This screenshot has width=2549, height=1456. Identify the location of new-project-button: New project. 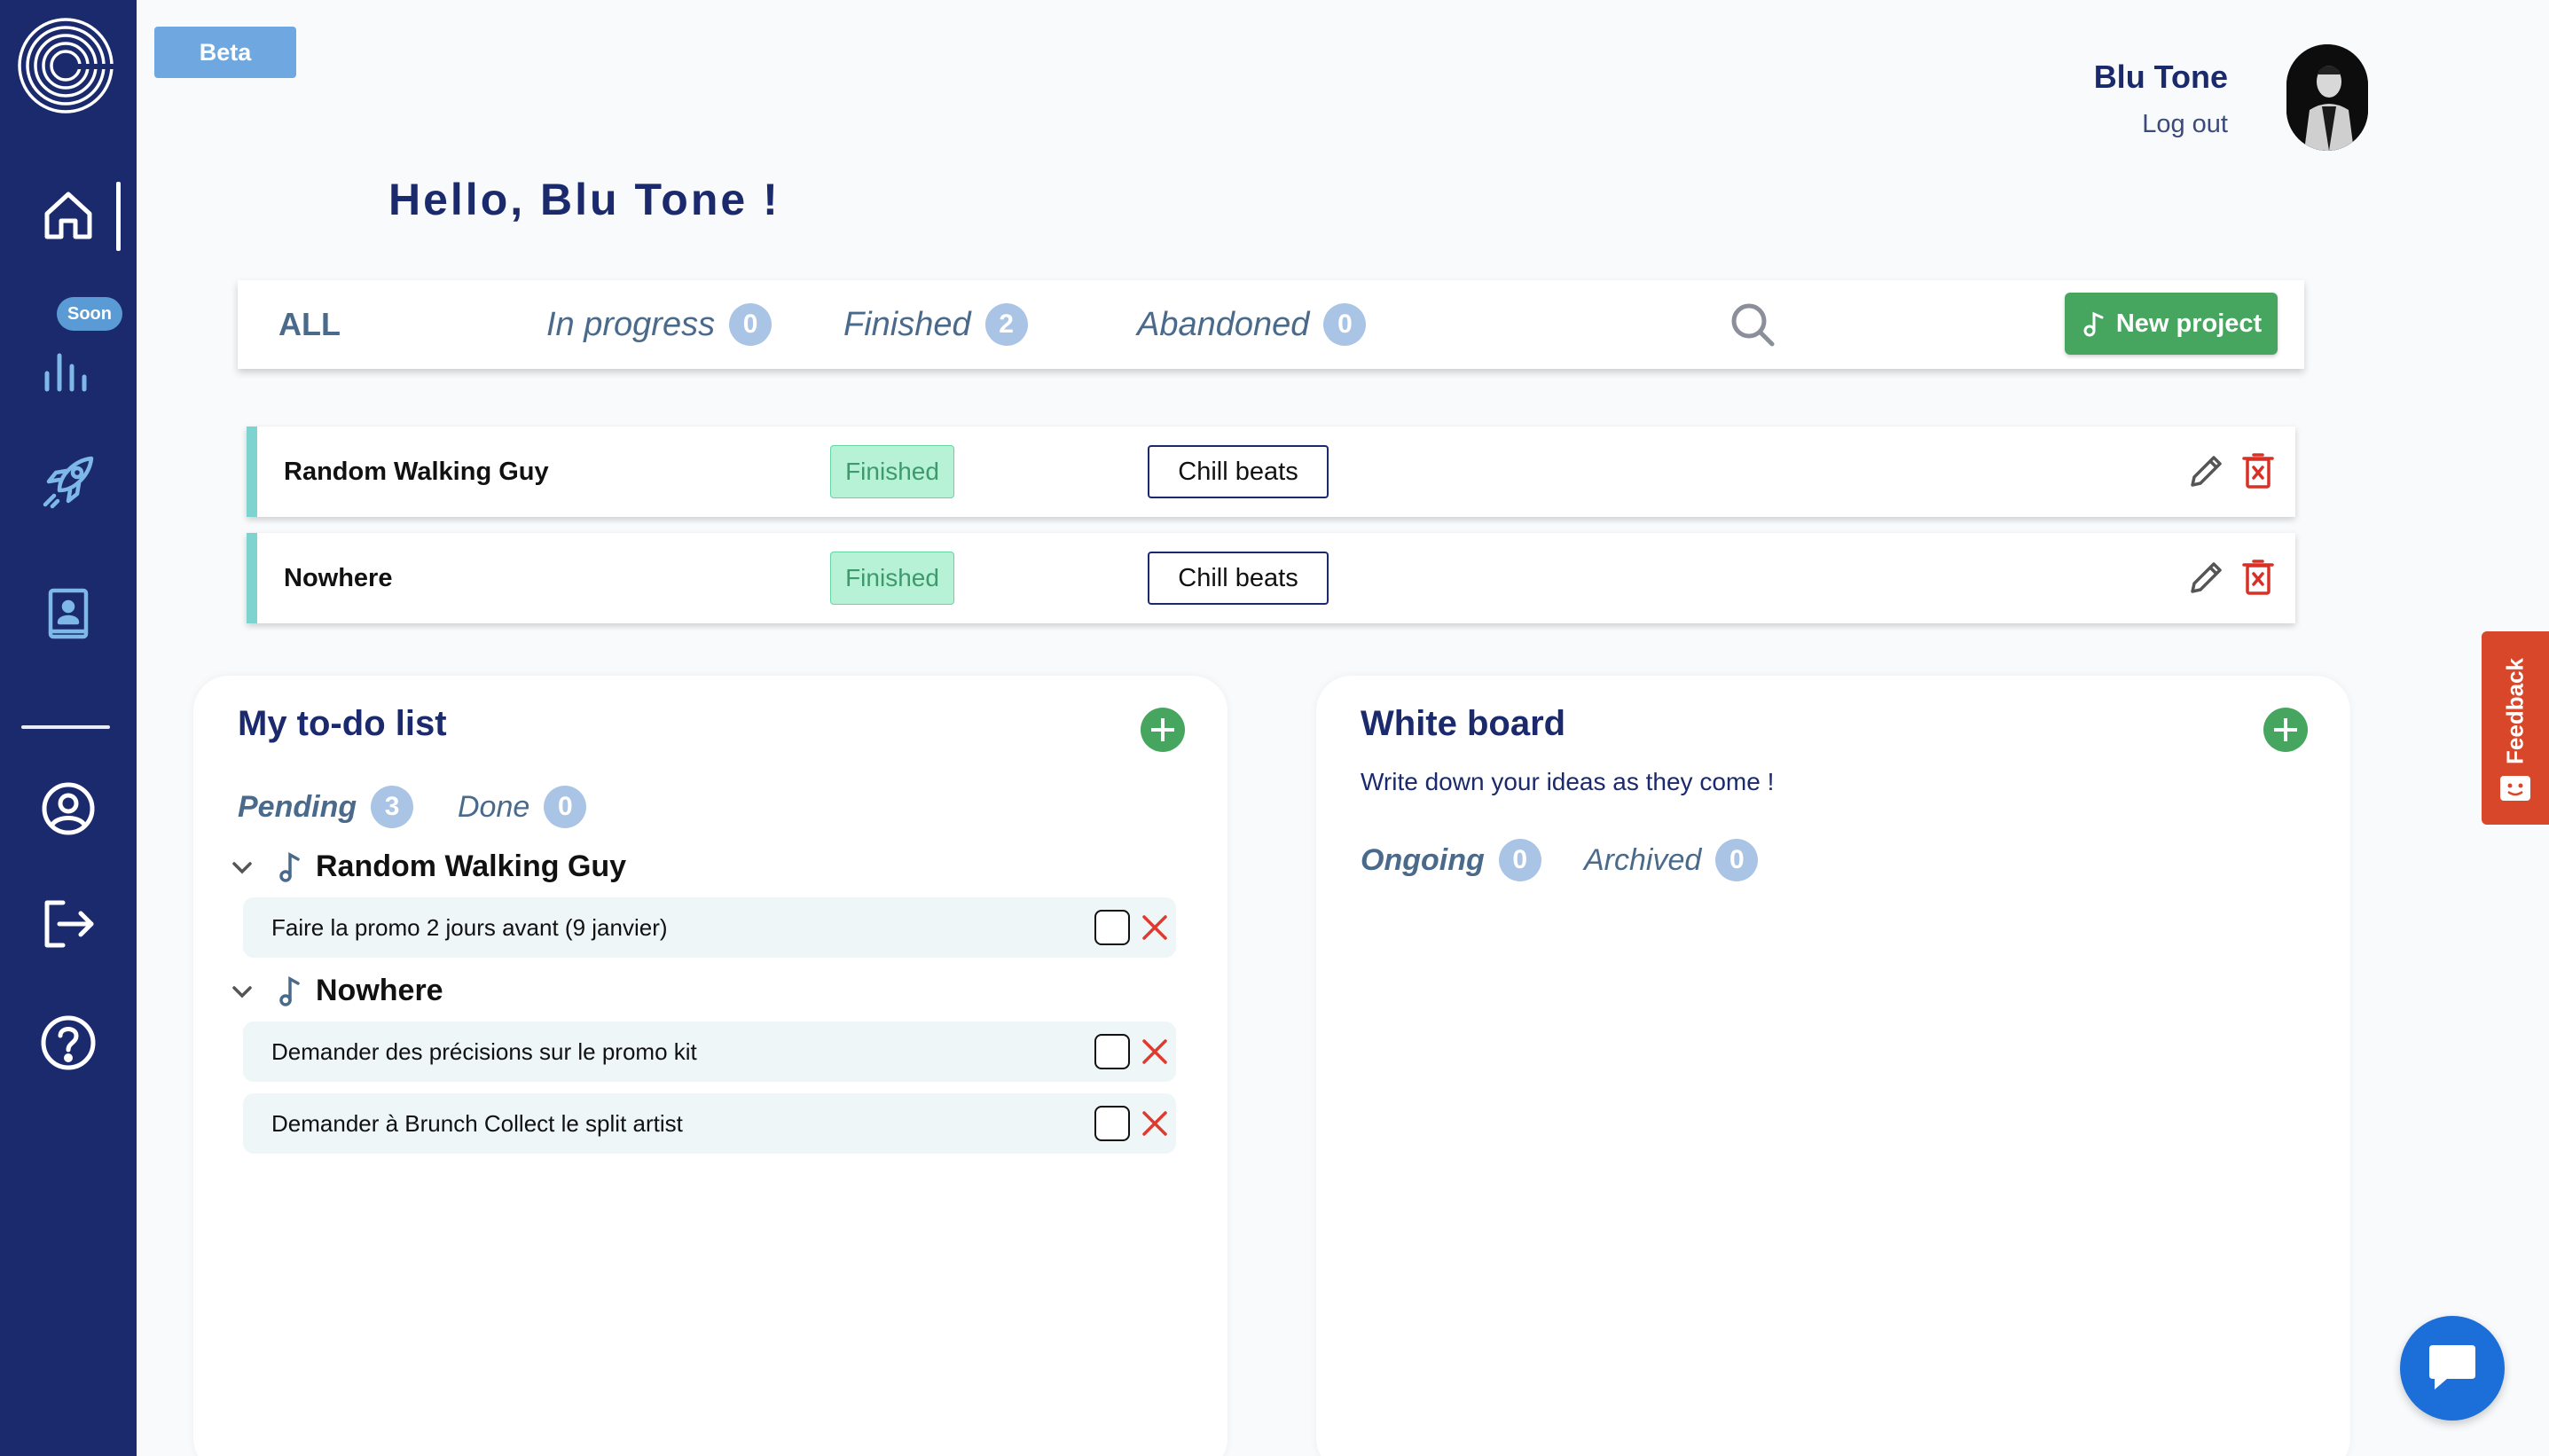
(2171, 324).